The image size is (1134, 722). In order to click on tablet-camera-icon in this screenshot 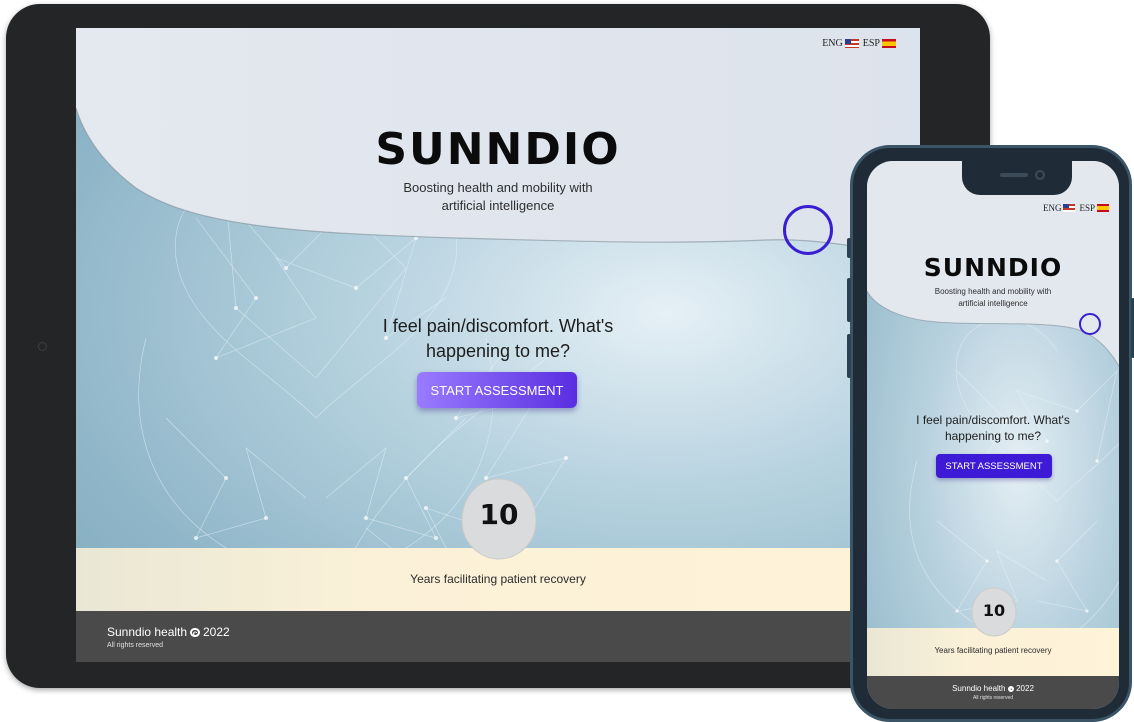, I will do `click(42, 346)`.